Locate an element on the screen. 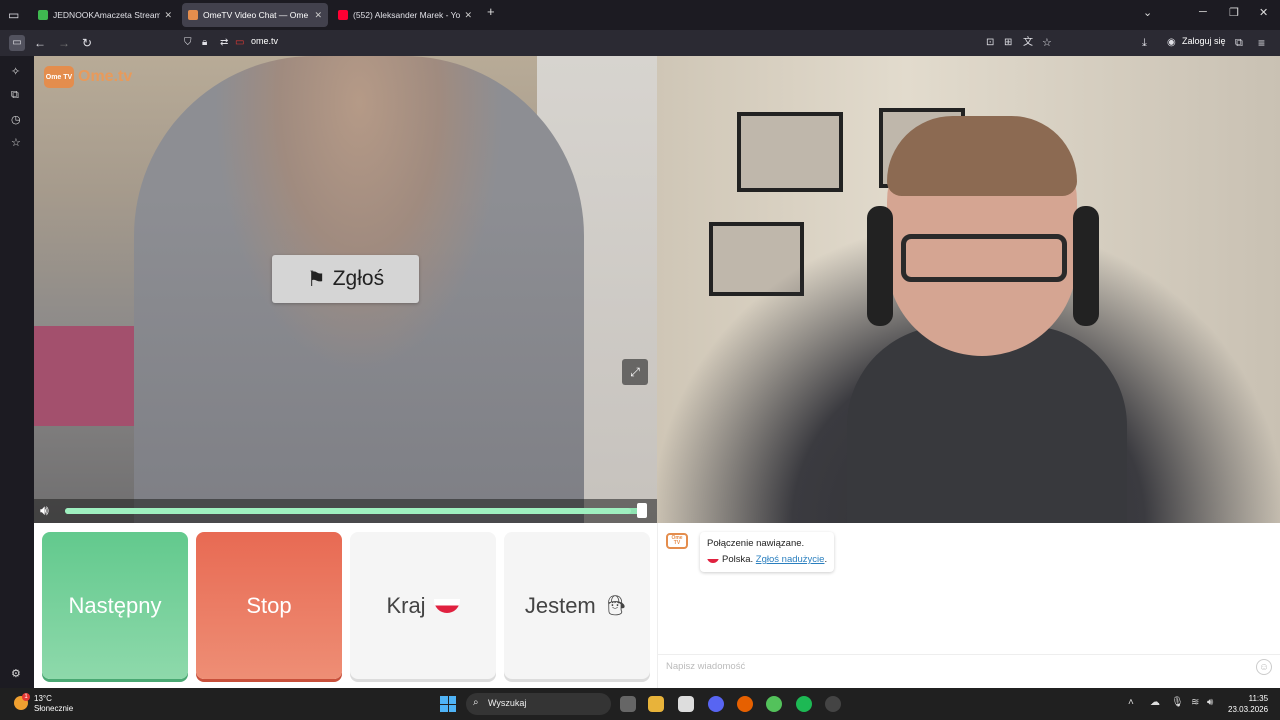  country-label: Kraj is located at coordinates (406, 605).